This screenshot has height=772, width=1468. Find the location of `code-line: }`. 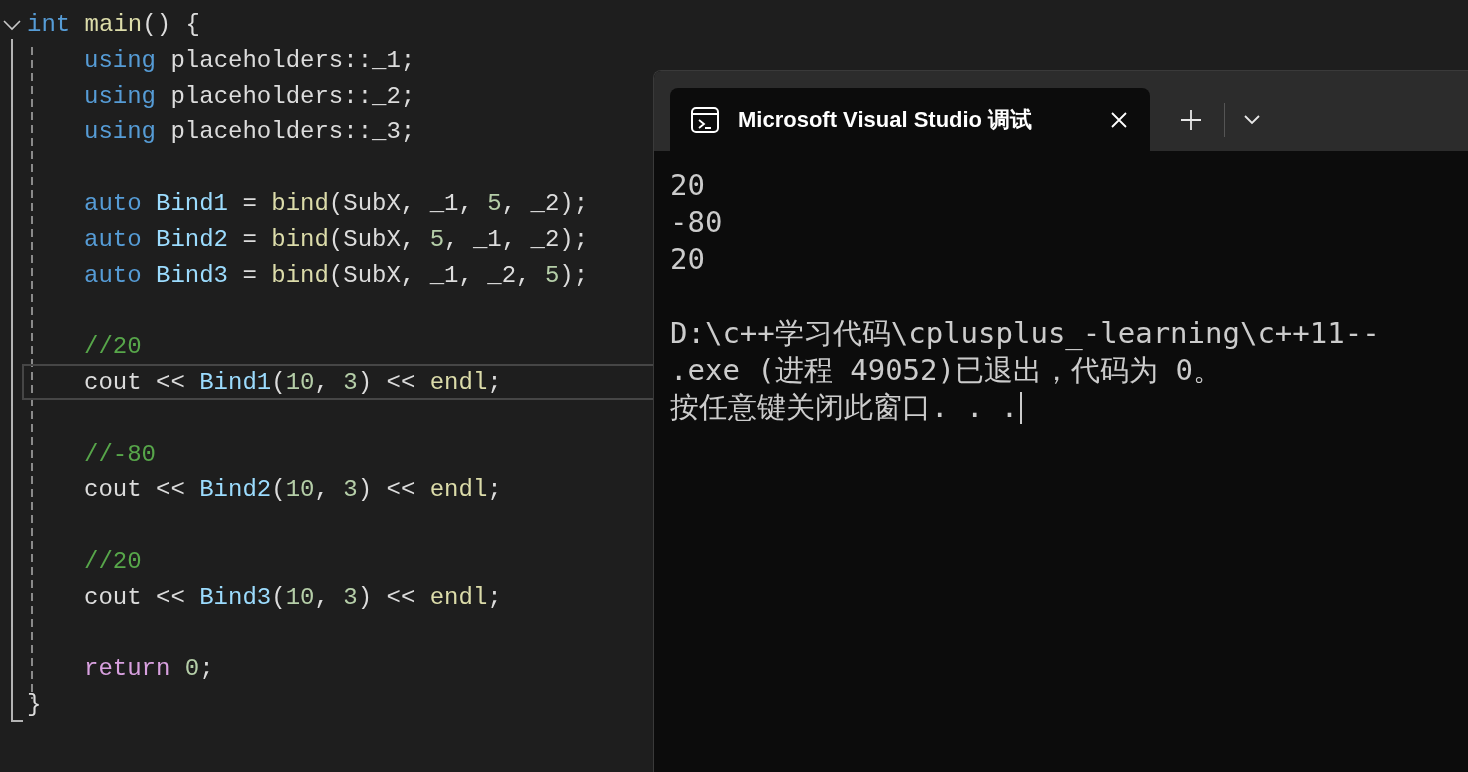

code-line: } is located at coordinates (34, 705).